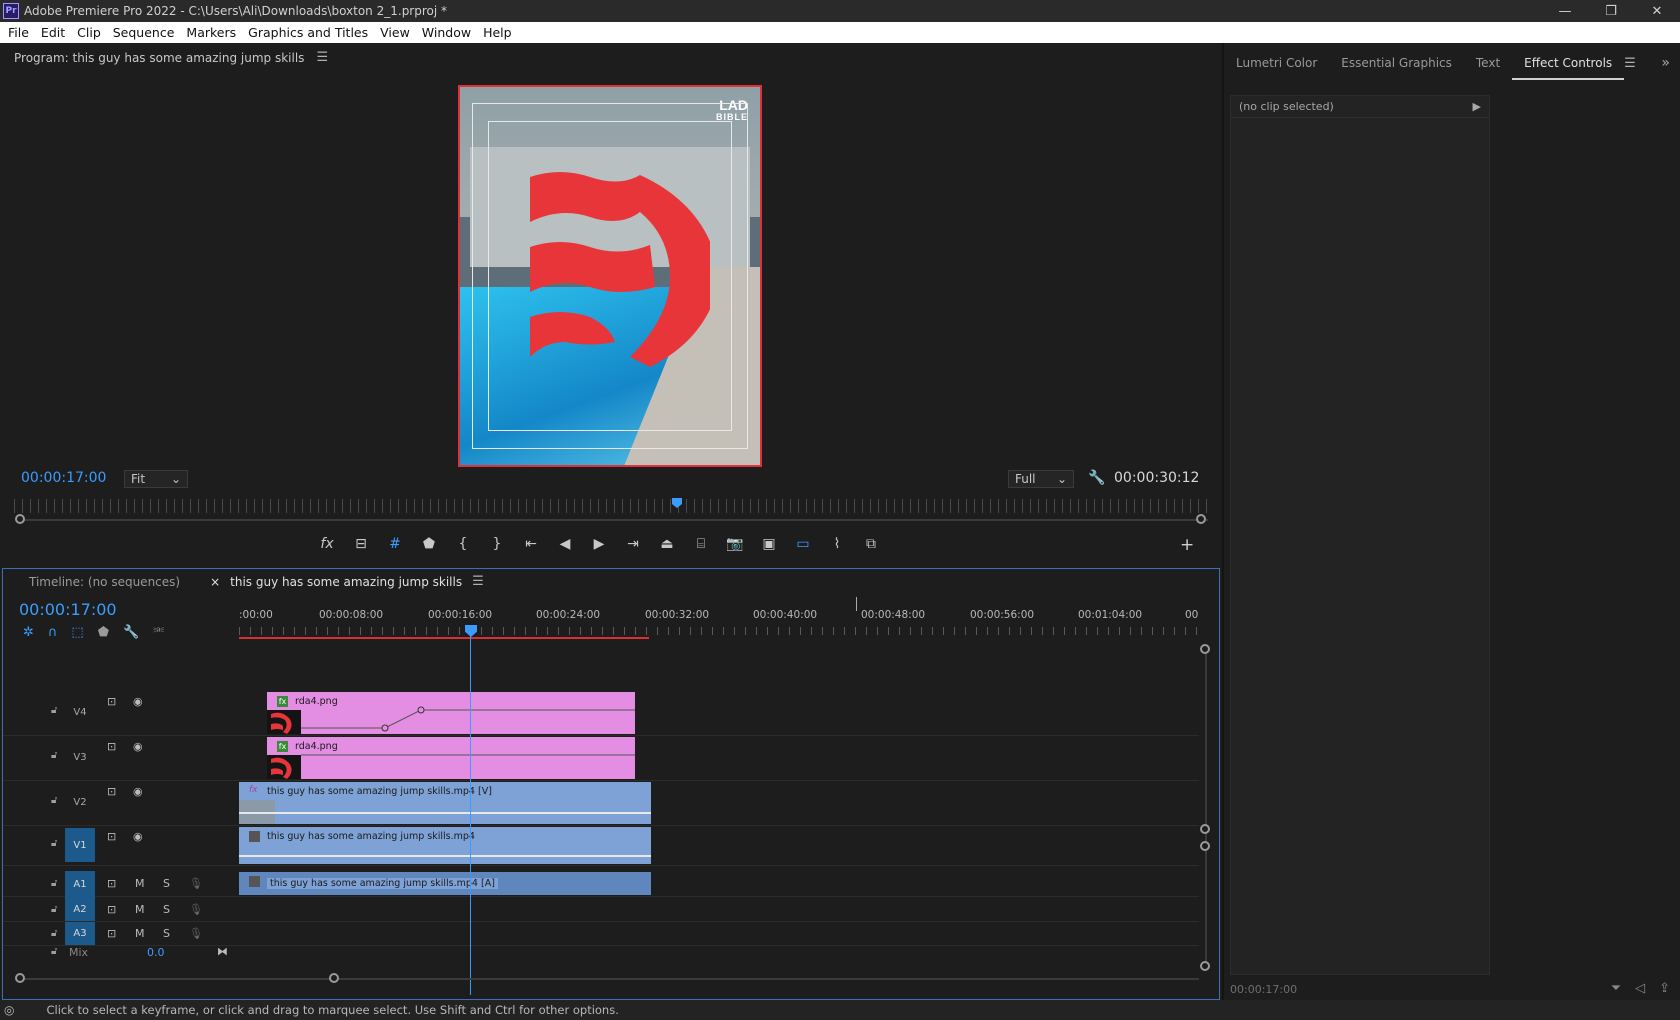 Image resolution: width=1680 pixels, height=1020 pixels. Describe the element at coordinates (1664, 988) in the screenshot. I see `export-icon: ⇪` at that location.